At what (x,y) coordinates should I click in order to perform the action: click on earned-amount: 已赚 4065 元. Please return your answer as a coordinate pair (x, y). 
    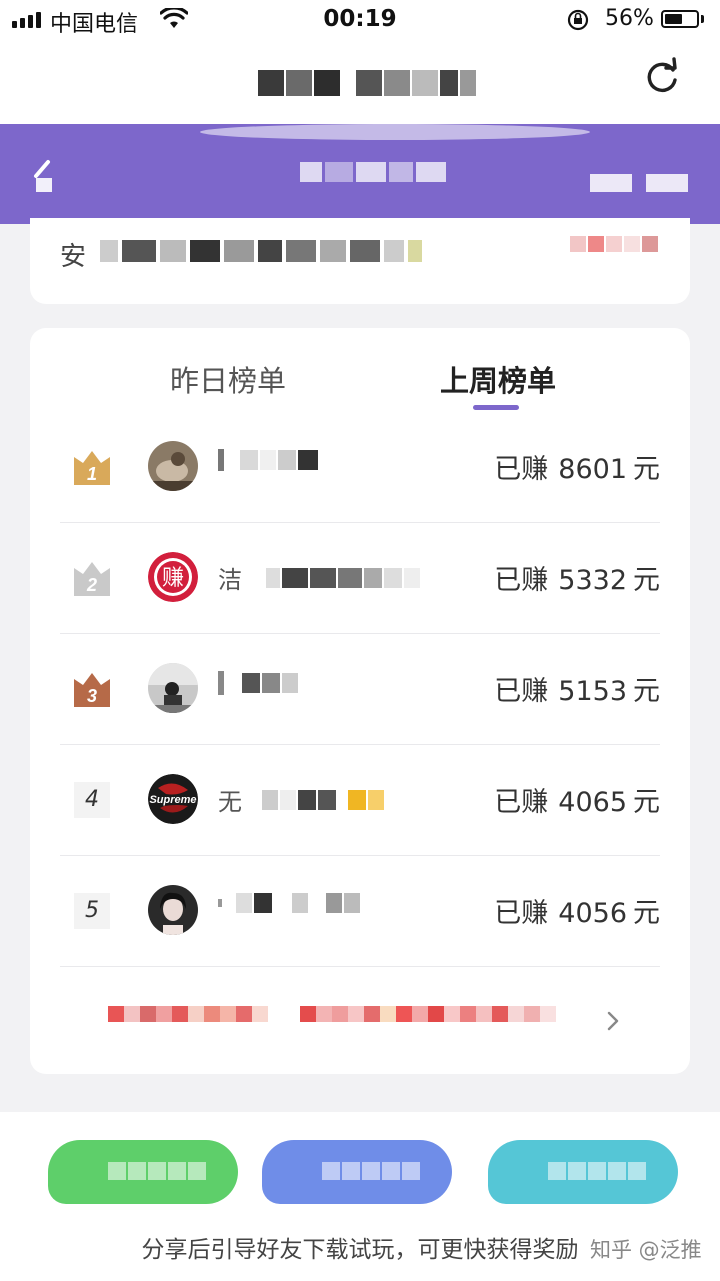
    Looking at the image, I should click on (577, 799).